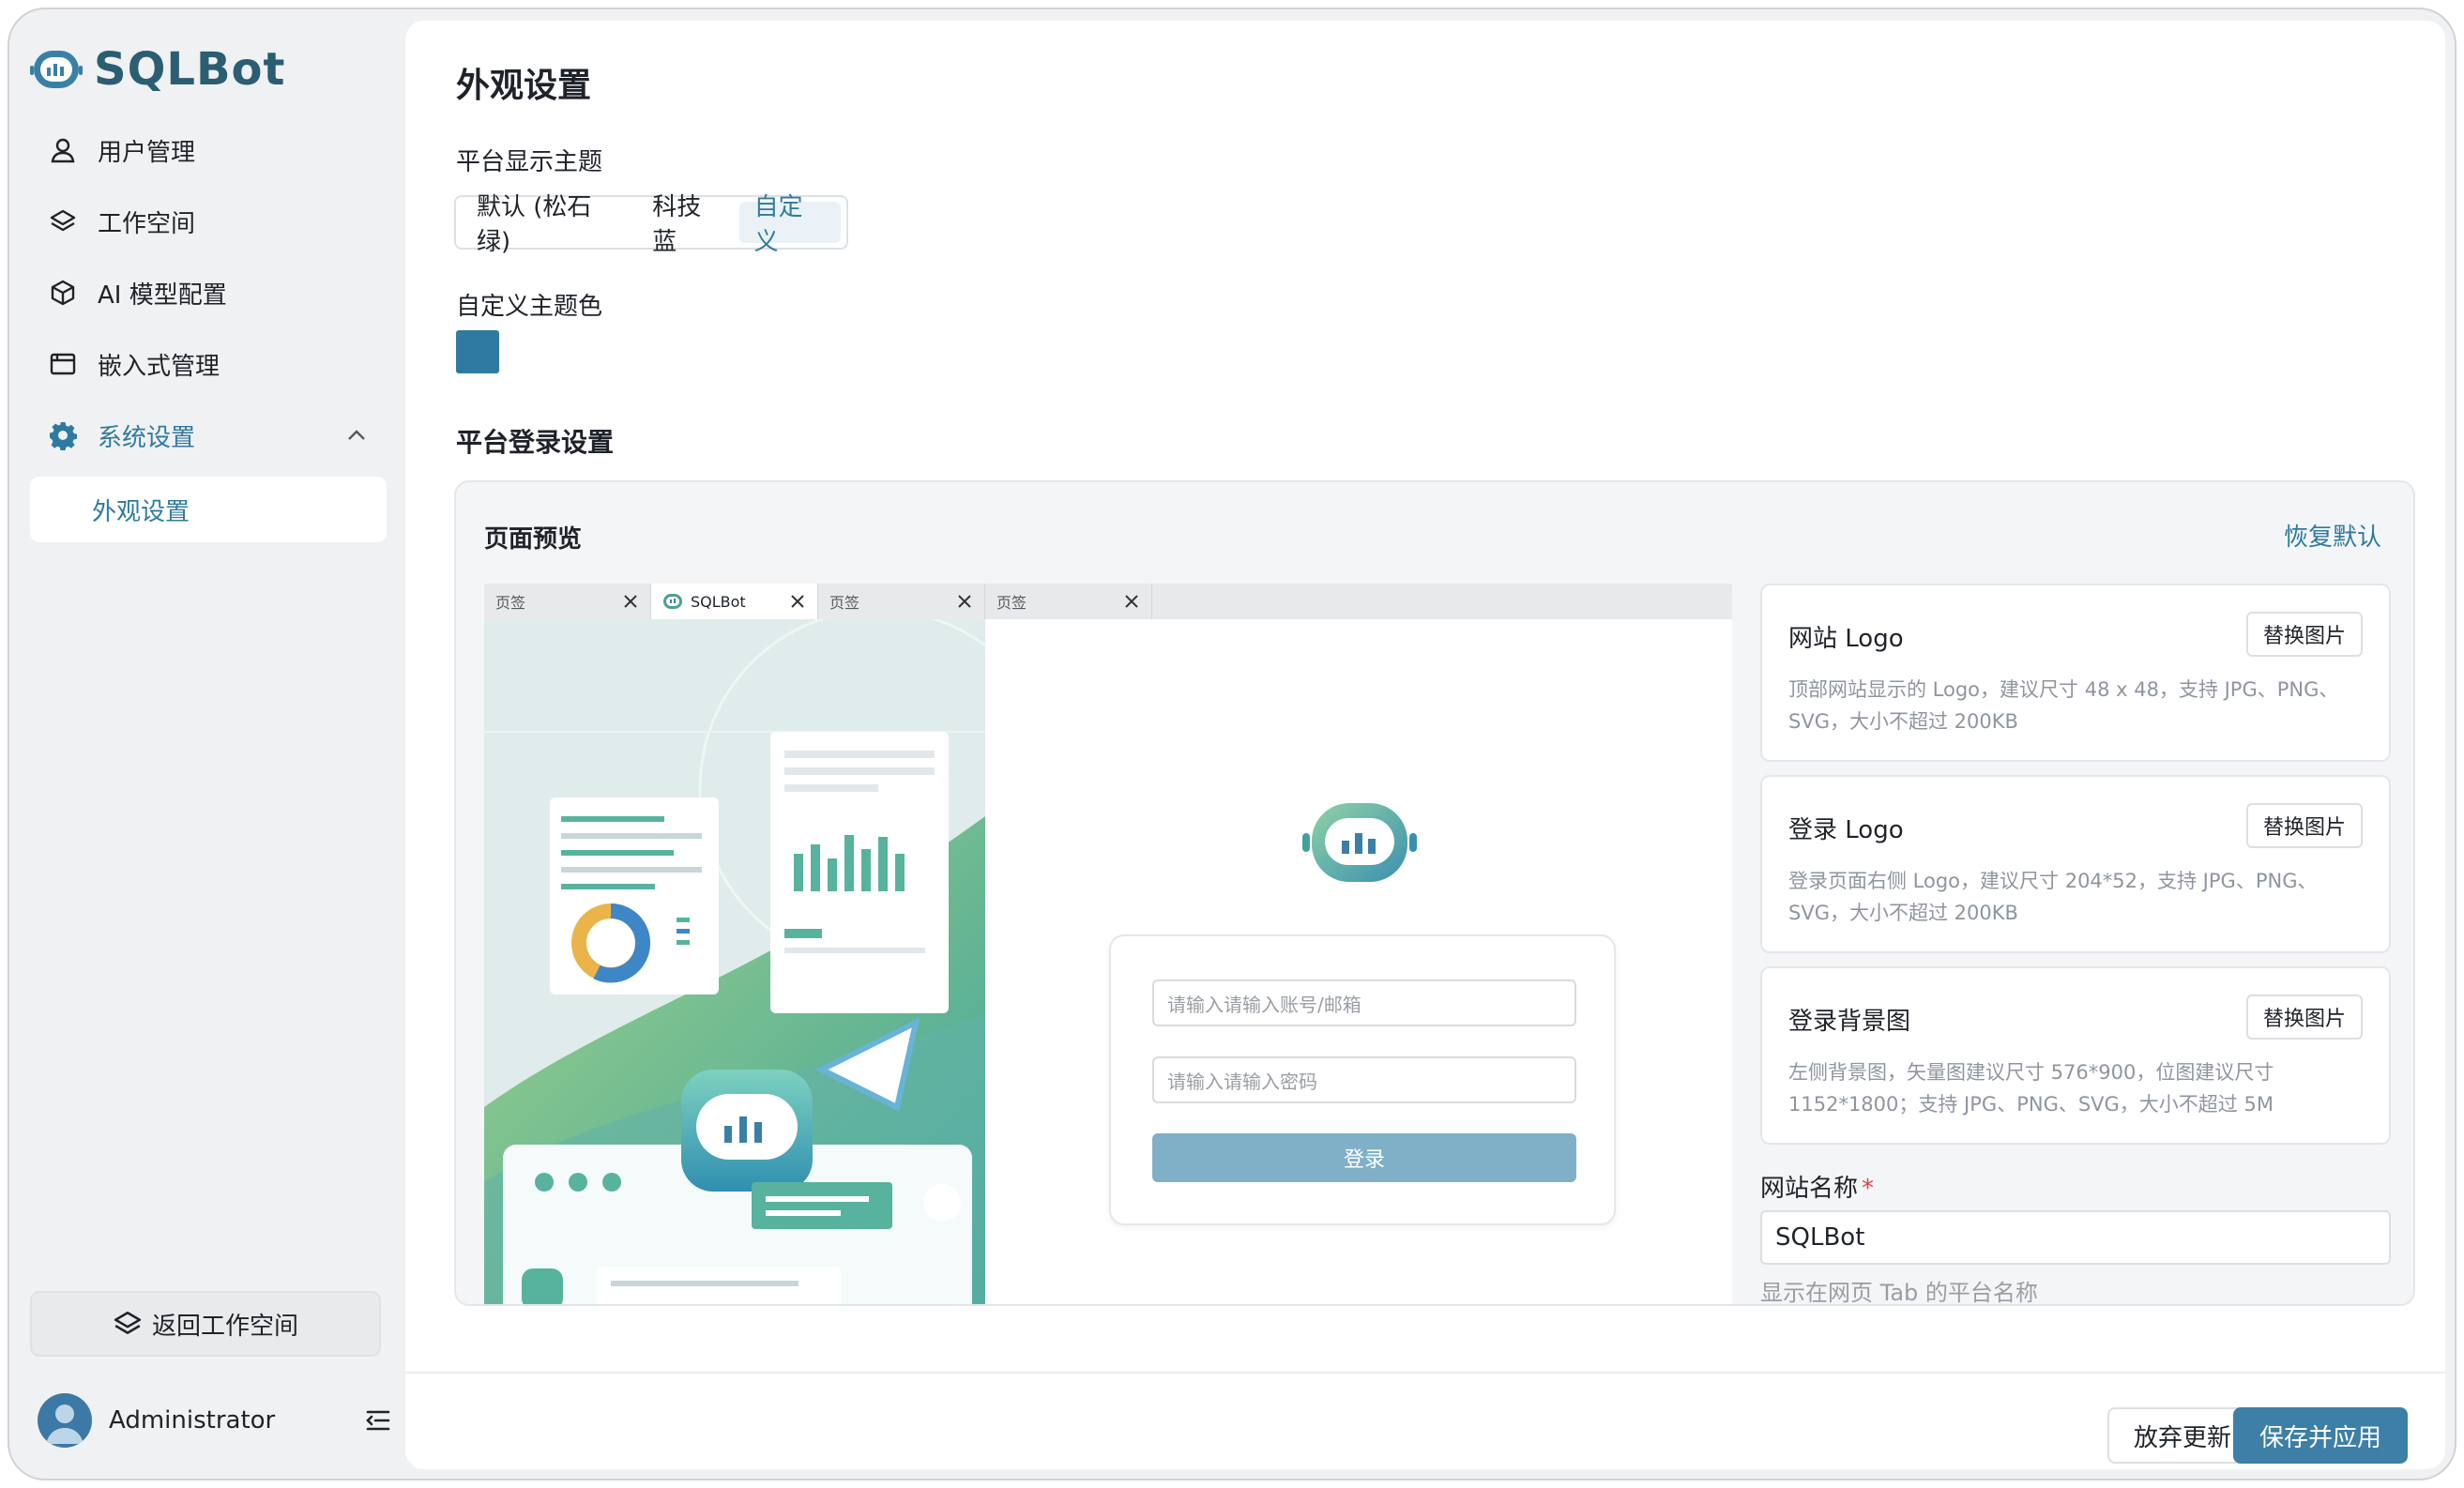 This screenshot has height=1488, width=2464. I want to click on sidebar-subitem-label: 外观设置, so click(141, 511).